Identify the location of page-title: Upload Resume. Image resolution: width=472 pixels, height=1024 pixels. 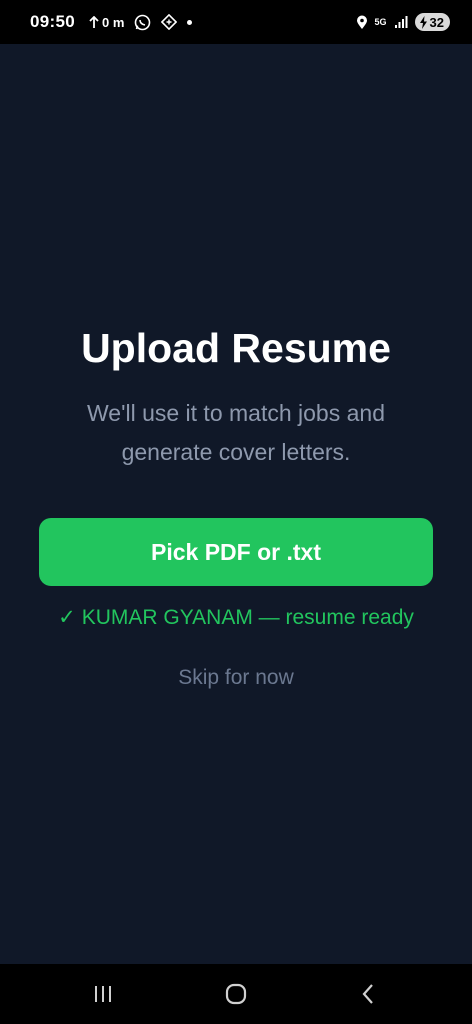
(236, 348).